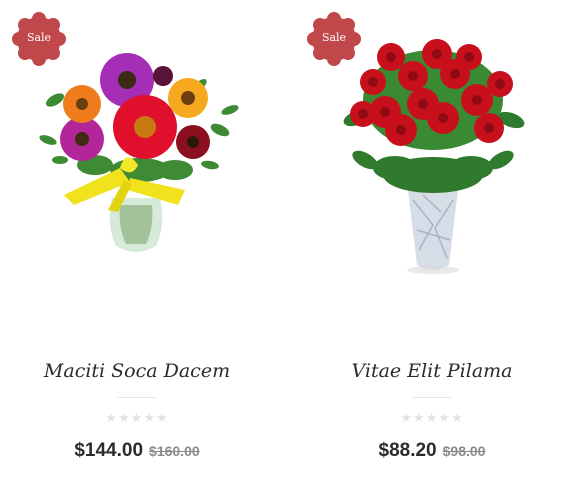 Image resolution: width=570 pixels, height=495 pixels. I want to click on old-price: $98.00, so click(464, 451).